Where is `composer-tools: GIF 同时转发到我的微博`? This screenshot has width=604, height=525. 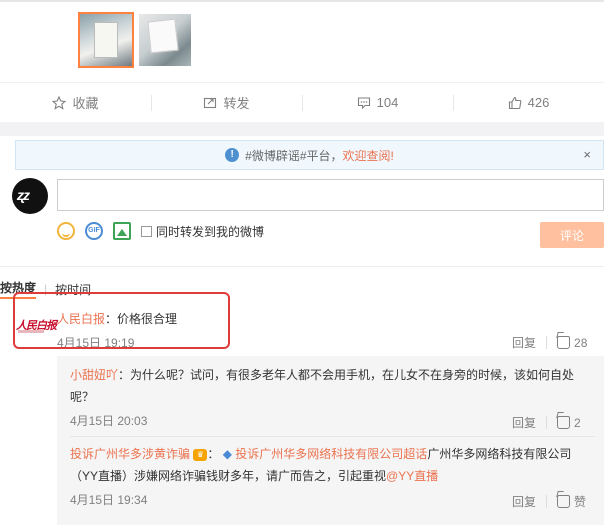
composer-tools: GIF 同时转发到我的微博 is located at coordinates (160, 231).